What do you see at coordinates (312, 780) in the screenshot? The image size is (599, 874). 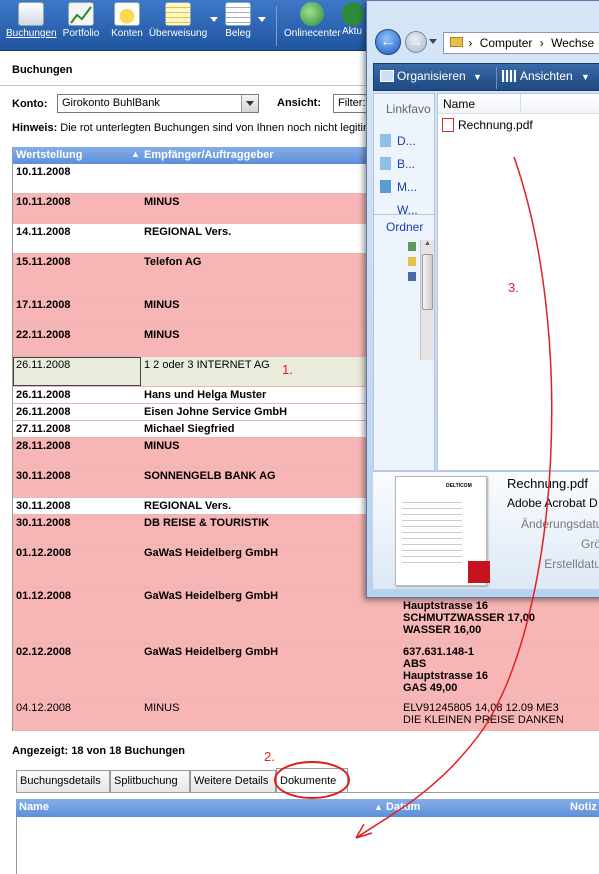 I see `annotation-circle-dokumente` at bounding box center [312, 780].